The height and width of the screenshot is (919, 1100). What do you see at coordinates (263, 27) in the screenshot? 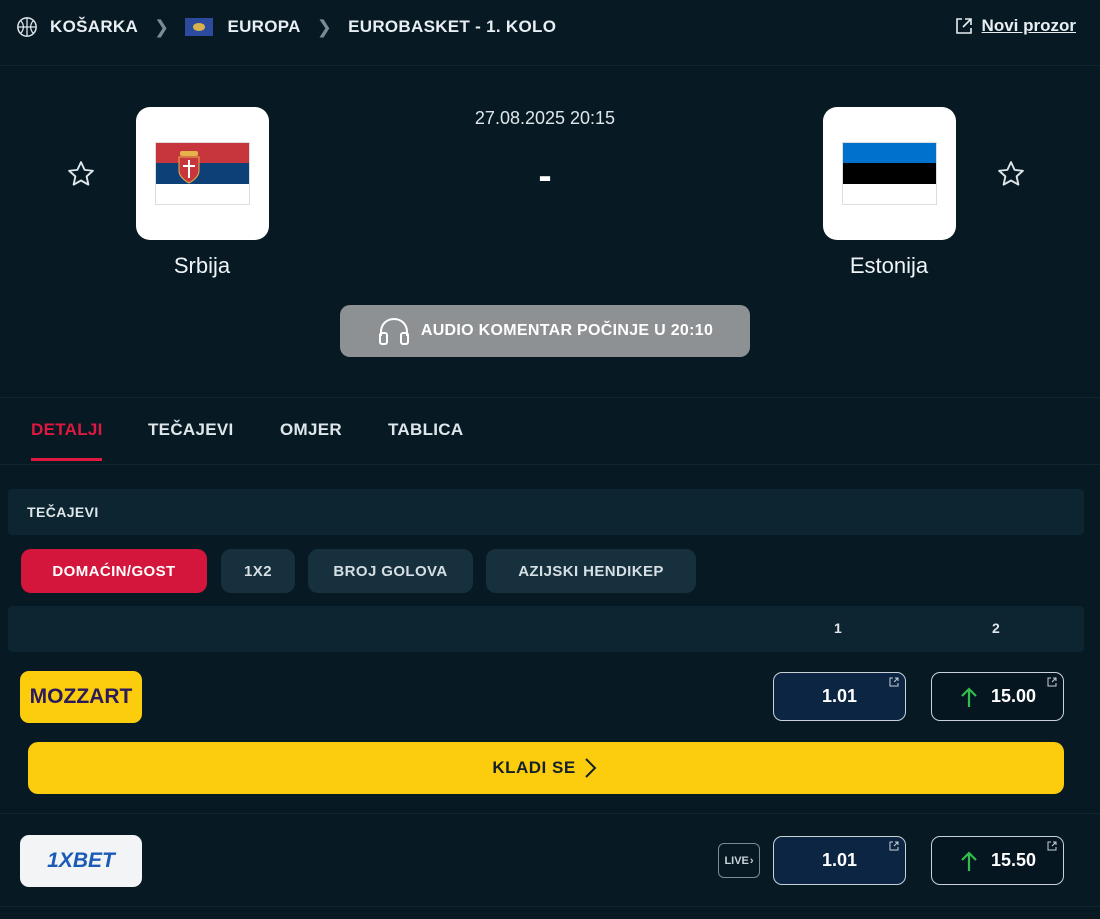
I see `breadcrumb-region: EUROPA` at bounding box center [263, 27].